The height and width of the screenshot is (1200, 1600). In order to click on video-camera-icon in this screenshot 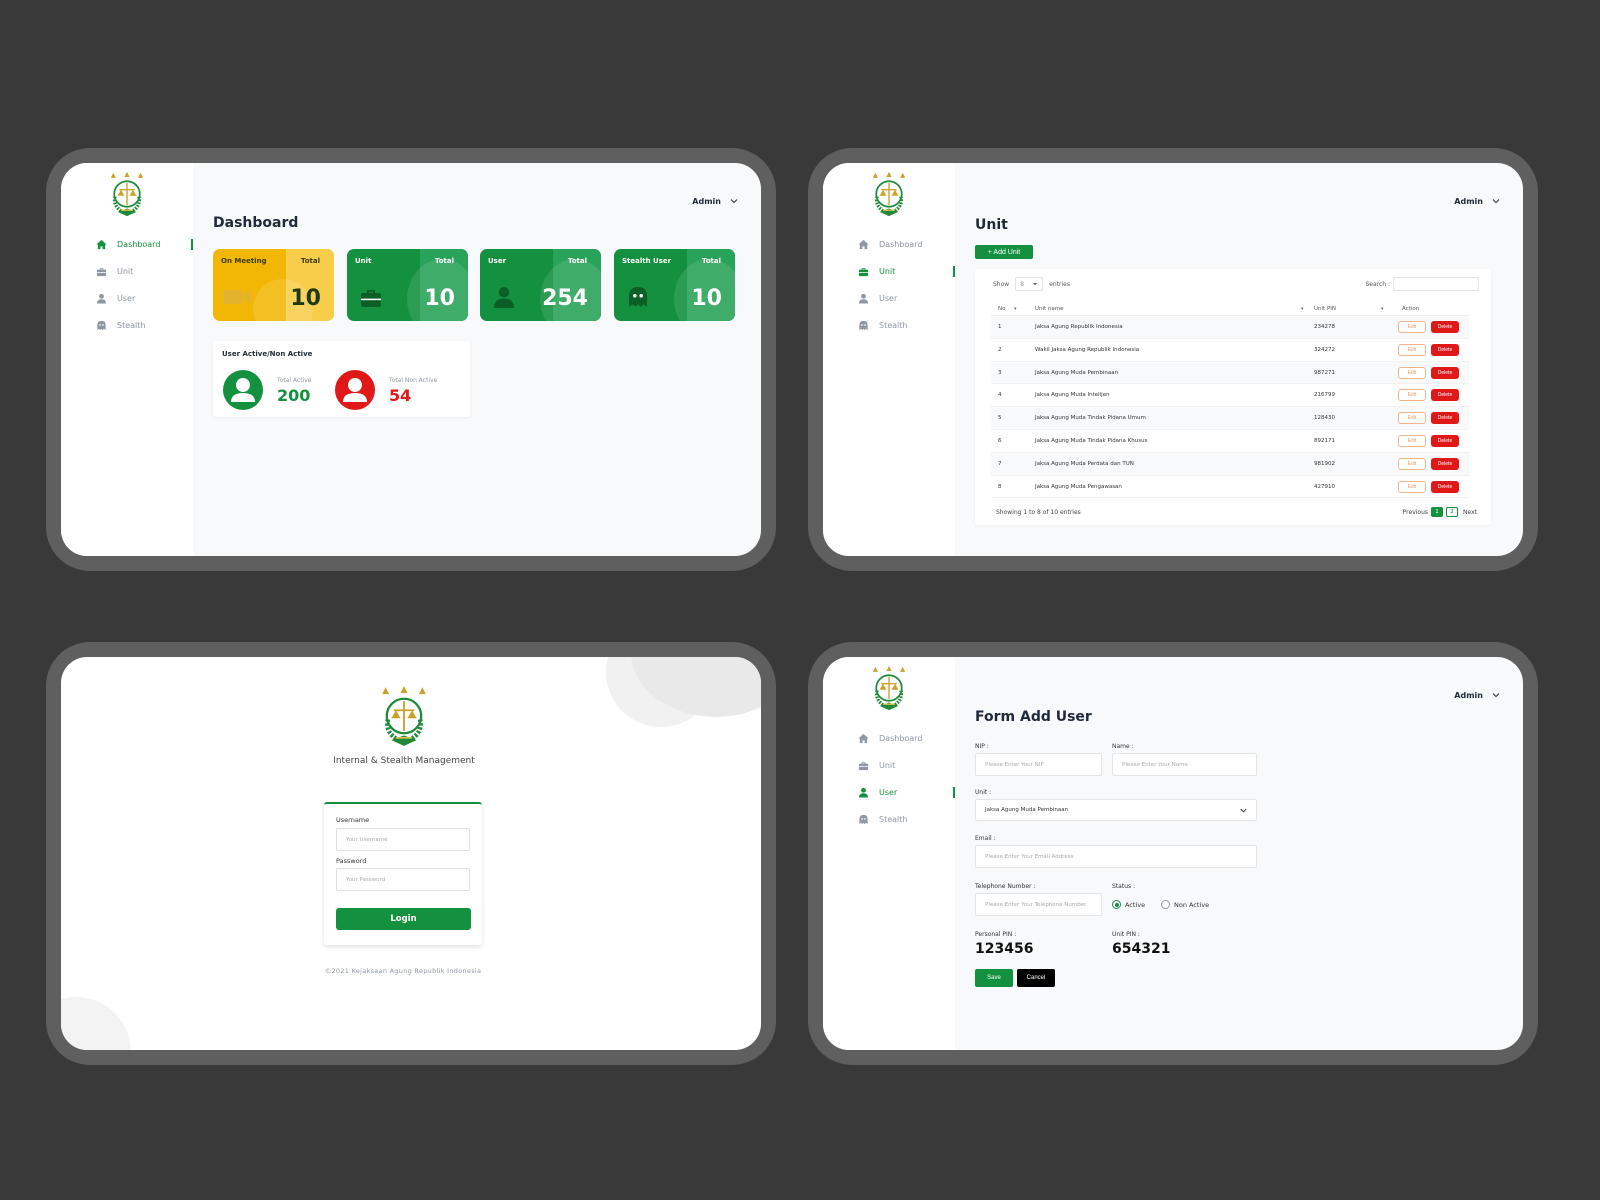, I will do `click(237, 297)`.